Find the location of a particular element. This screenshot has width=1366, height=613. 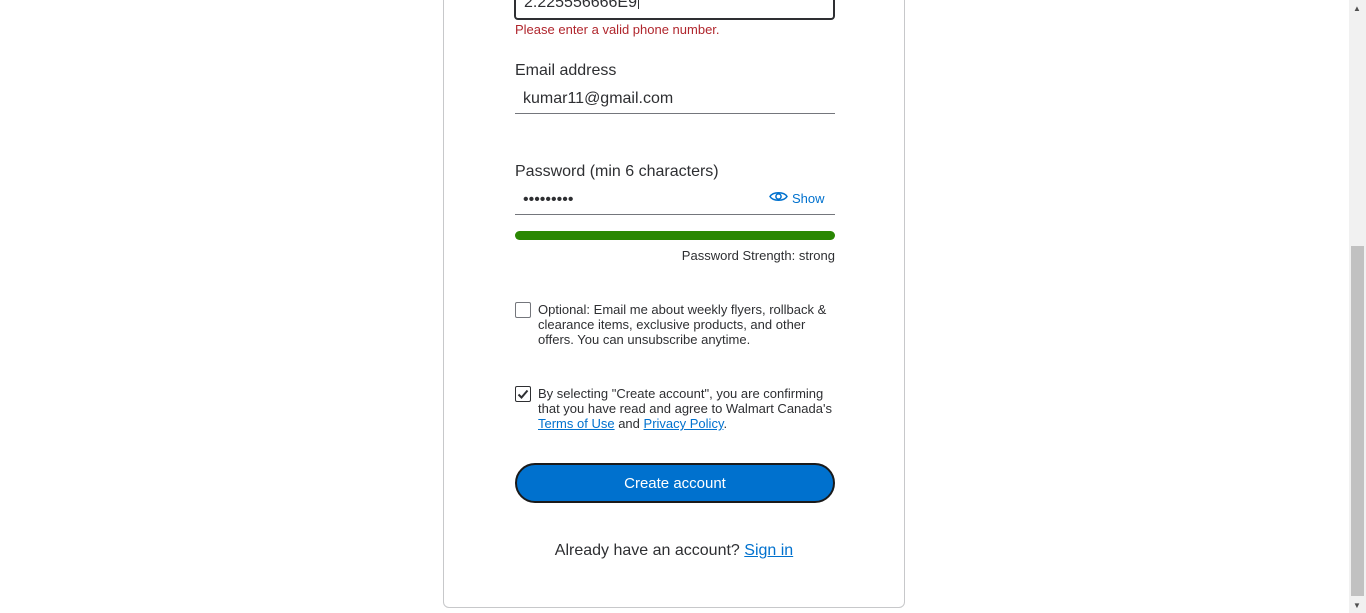

email-field: kumar11@gmail.com is located at coordinates (675, 99).